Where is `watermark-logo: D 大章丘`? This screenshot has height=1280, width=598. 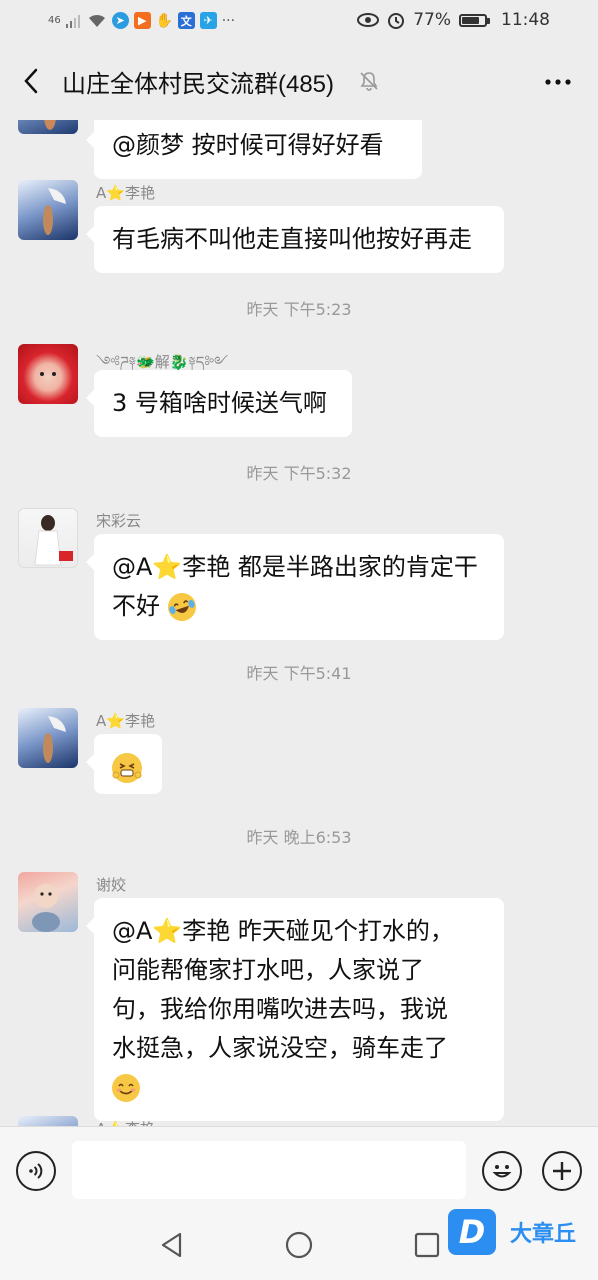
watermark-logo: D 大章丘 is located at coordinates (523, 1232).